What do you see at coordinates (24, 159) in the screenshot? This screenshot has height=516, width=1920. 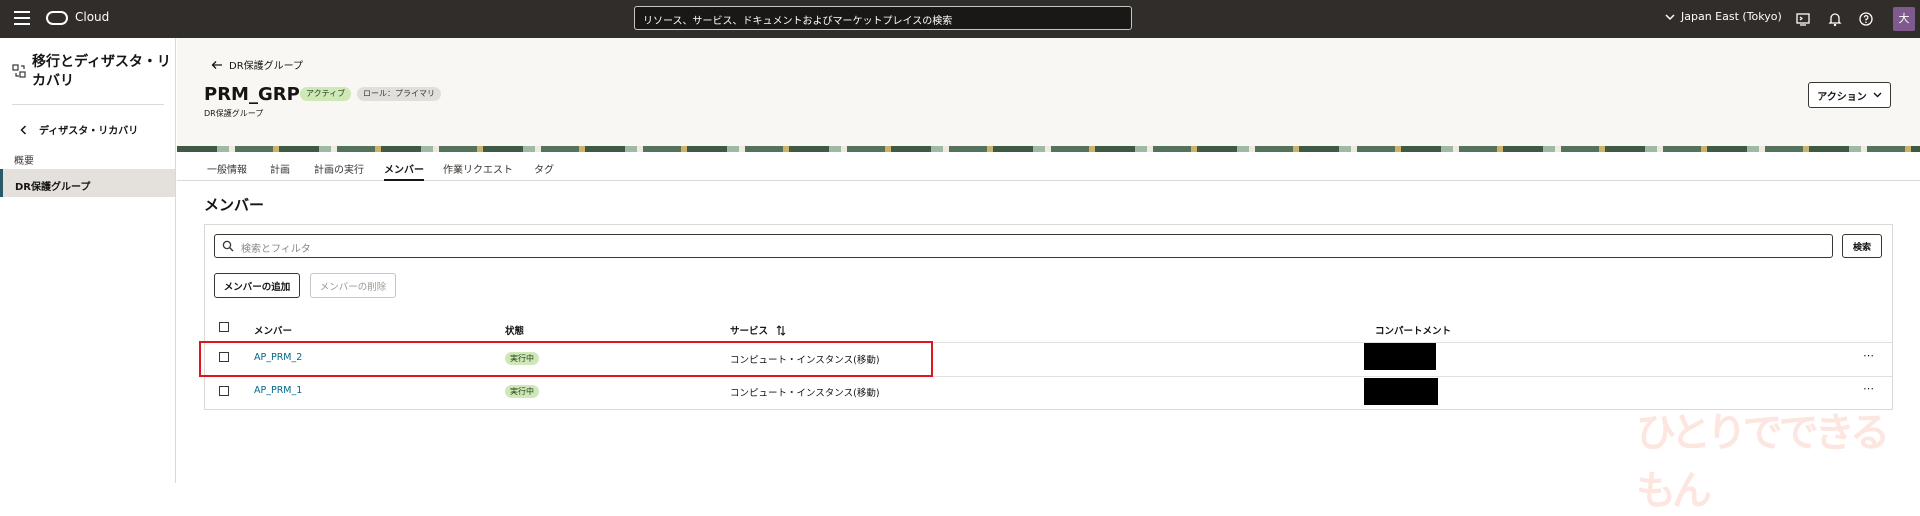 I see `sidebar-item-overview: 概要` at bounding box center [24, 159].